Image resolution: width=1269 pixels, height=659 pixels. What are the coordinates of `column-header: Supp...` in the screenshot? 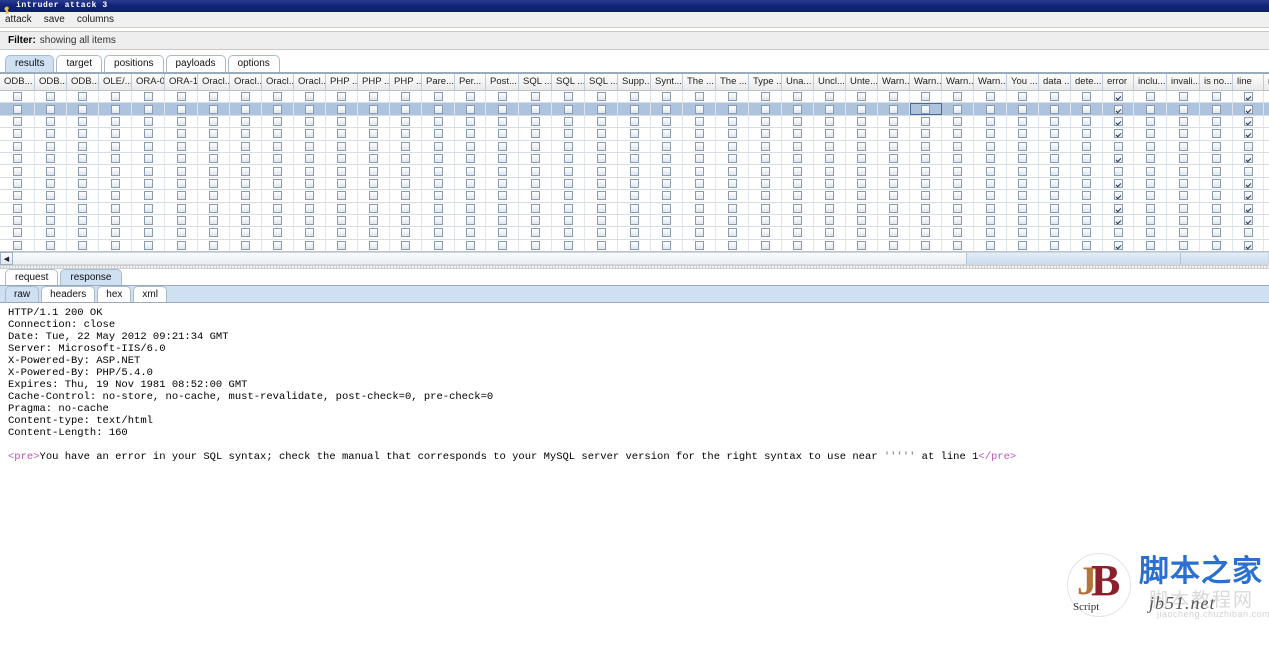 It's located at (634, 82).